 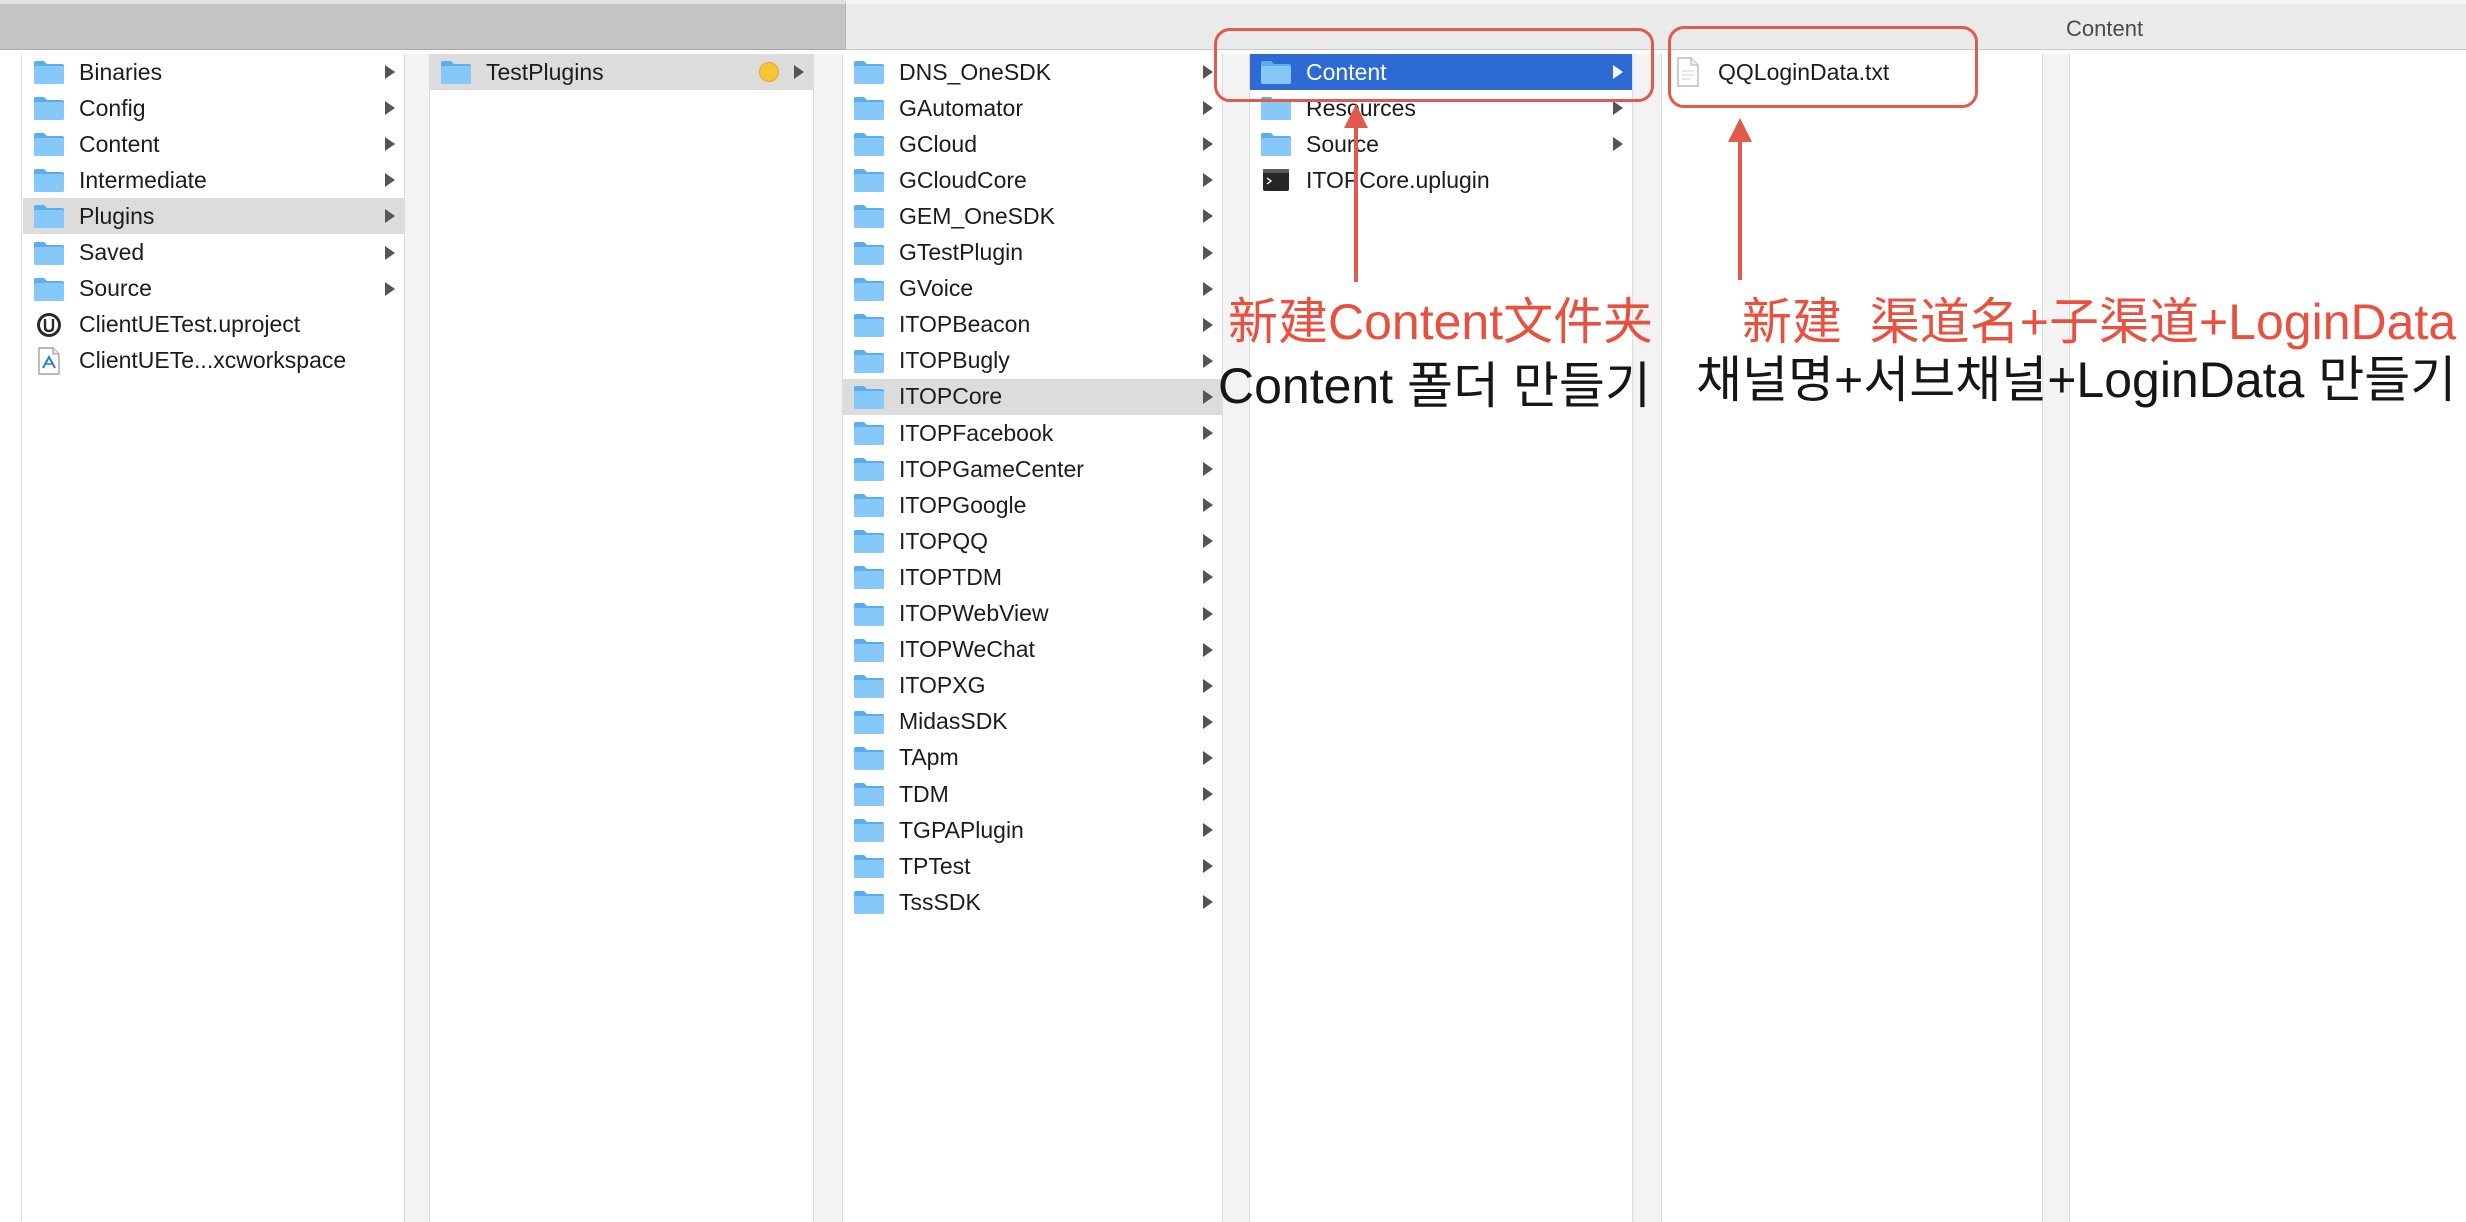 What do you see at coordinates (213, 72) in the screenshot?
I see `browser-row-binaries: Binaries` at bounding box center [213, 72].